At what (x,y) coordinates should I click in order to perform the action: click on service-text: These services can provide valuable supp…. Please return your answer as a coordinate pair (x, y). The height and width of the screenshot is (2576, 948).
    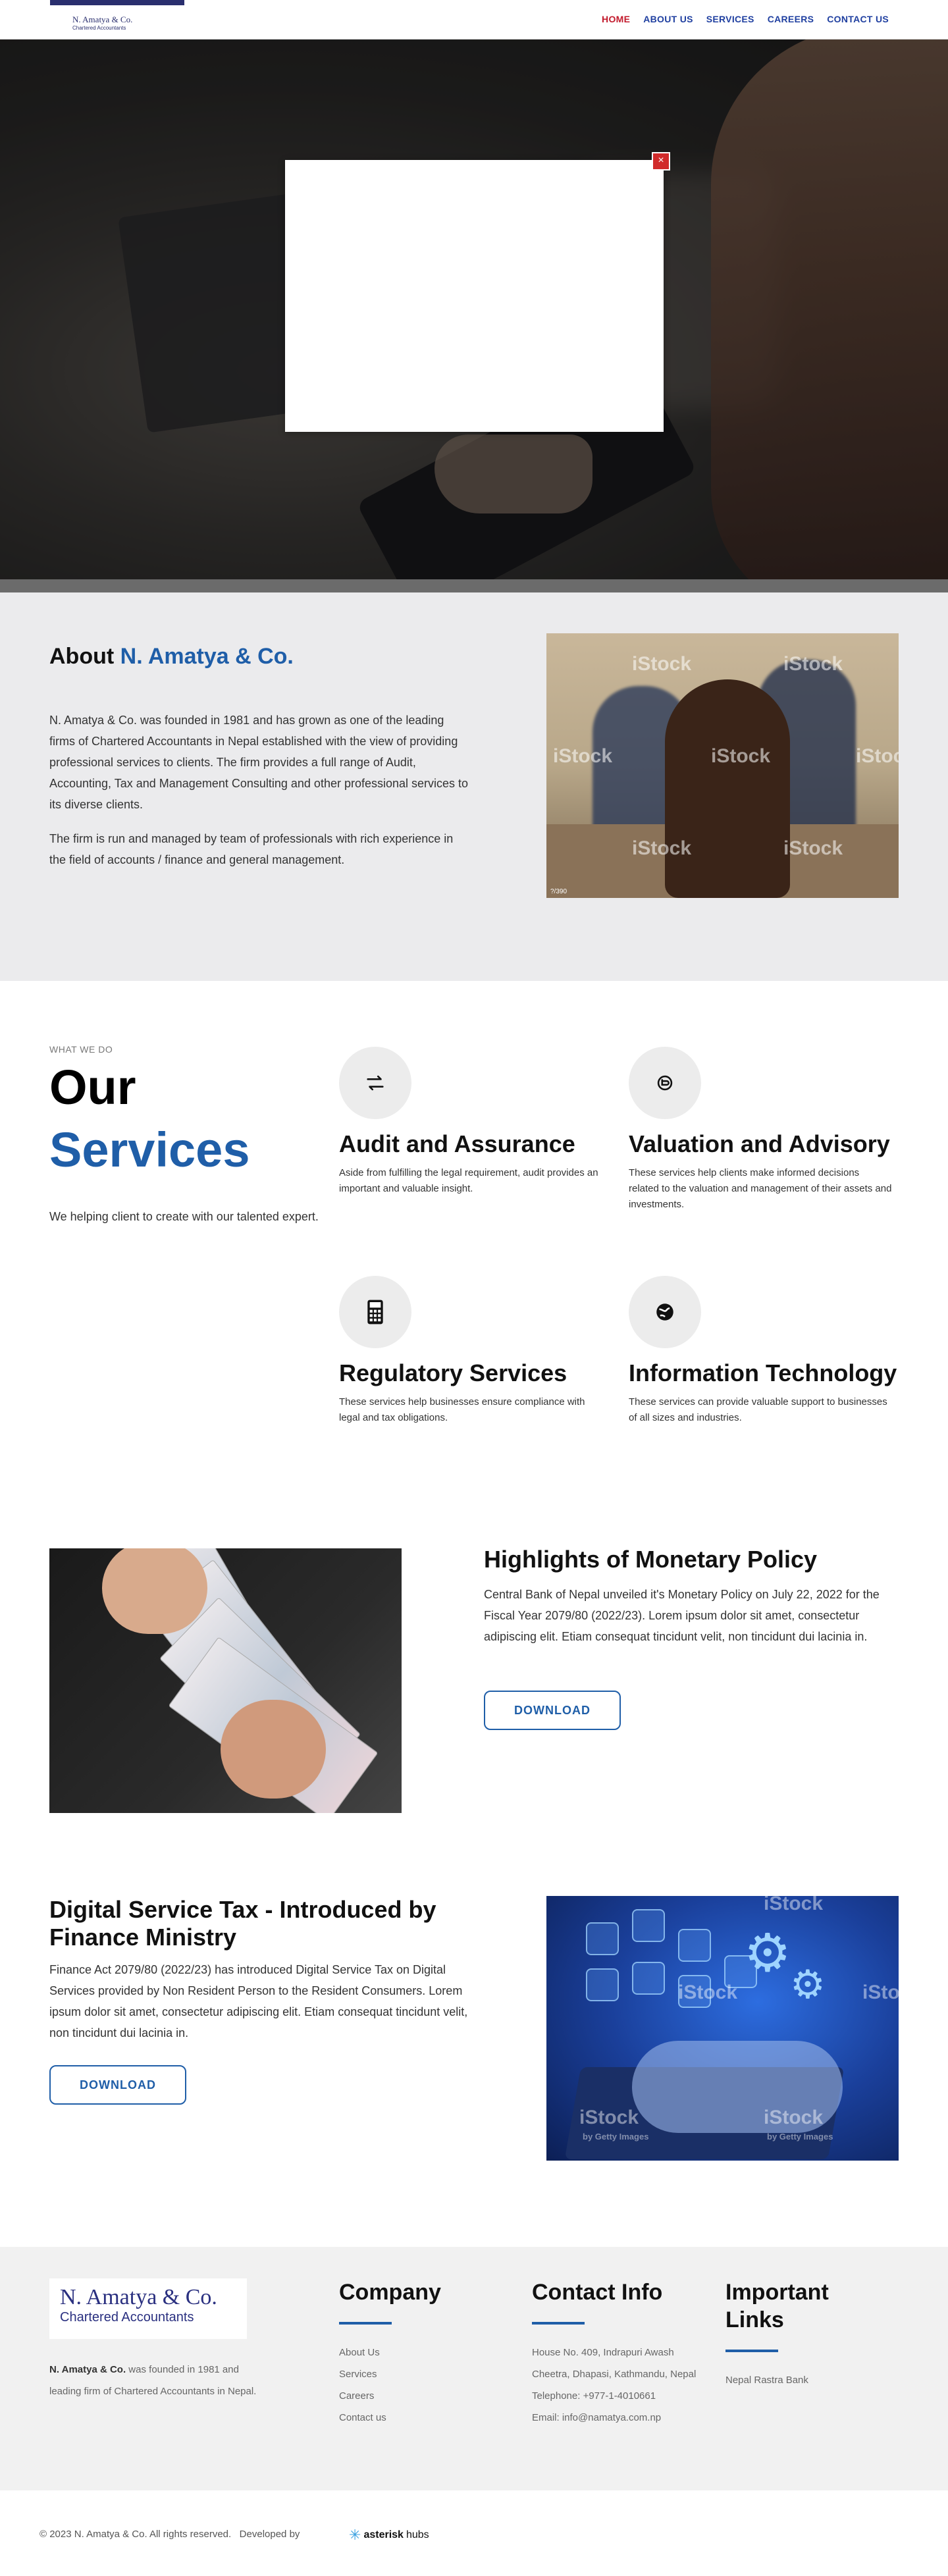
    Looking at the image, I should click on (758, 1409).